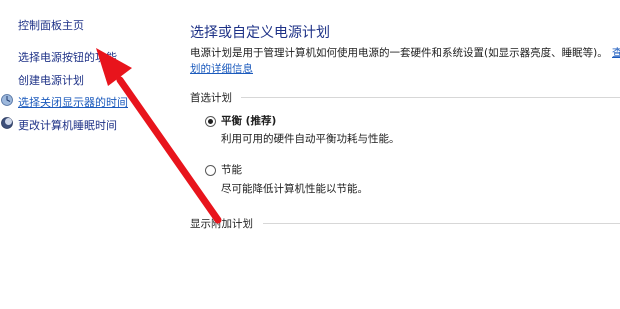 This screenshot has height=309, width=620. Describe the element at coordinates (7, 123) in the screenshot. I see `moon-icon` at that location.